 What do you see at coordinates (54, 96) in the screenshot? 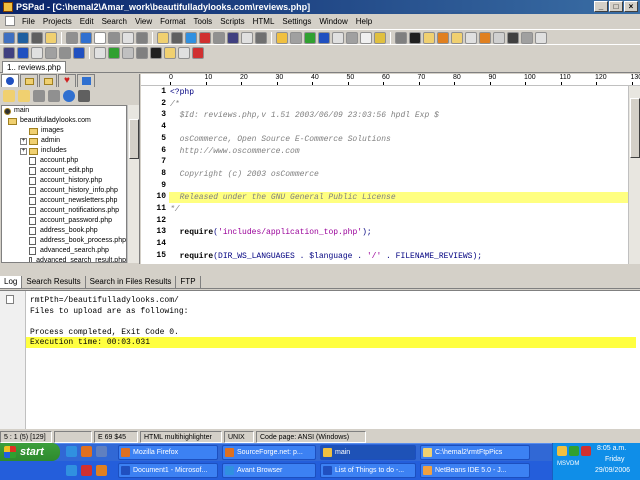
I see `close-project-icon` at bounding box center [54, 96].